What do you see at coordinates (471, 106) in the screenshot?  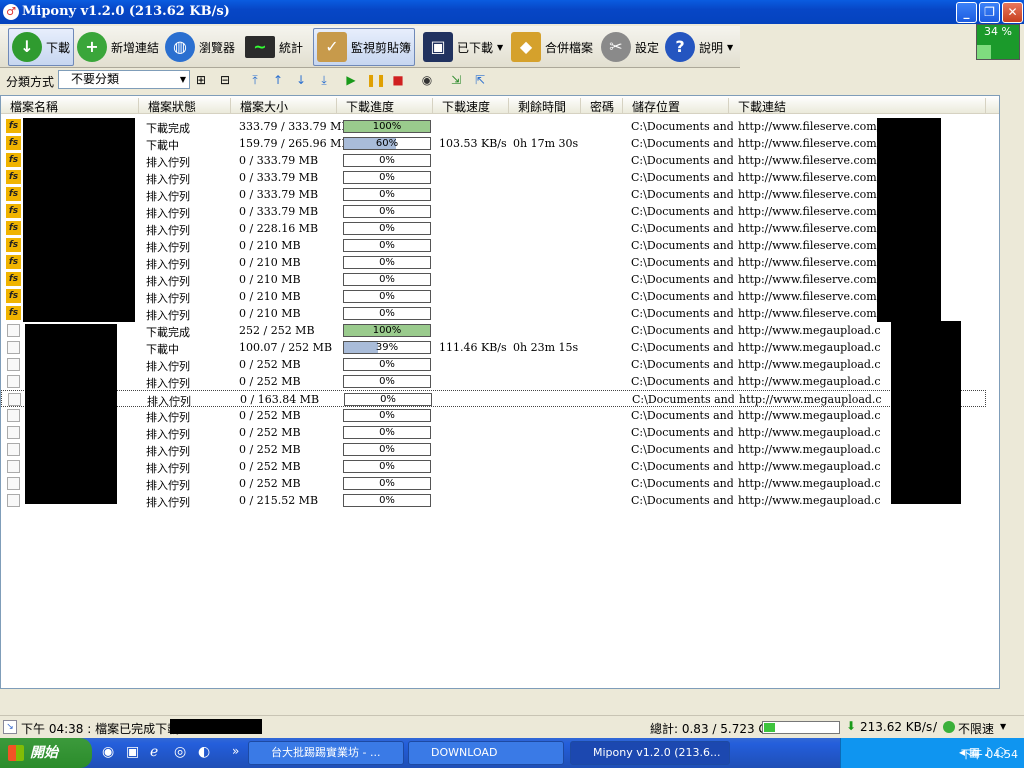 I see `column-header-speed: 下載速度` at bounding box center [471, 106].